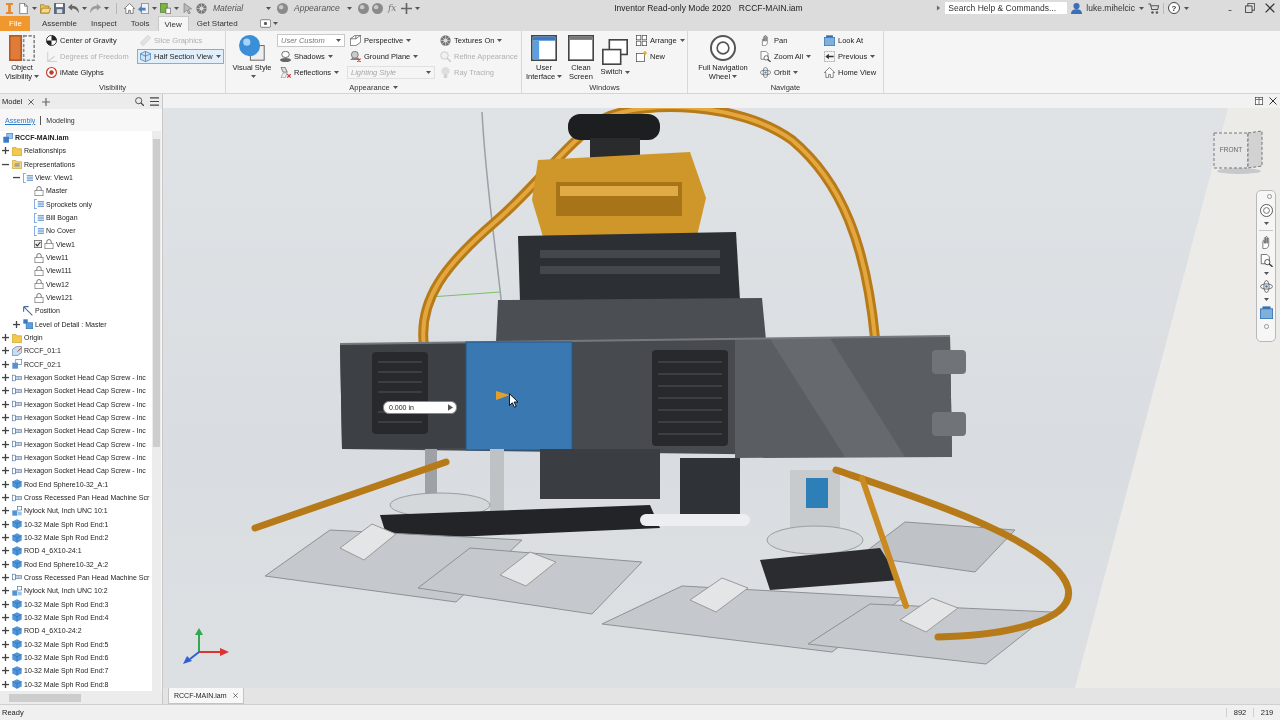 The height and width of the screenshot is (720, 1280). Describe the element at coordinates (201, 8) in the screenshot. I see `texture-icon` at that location.